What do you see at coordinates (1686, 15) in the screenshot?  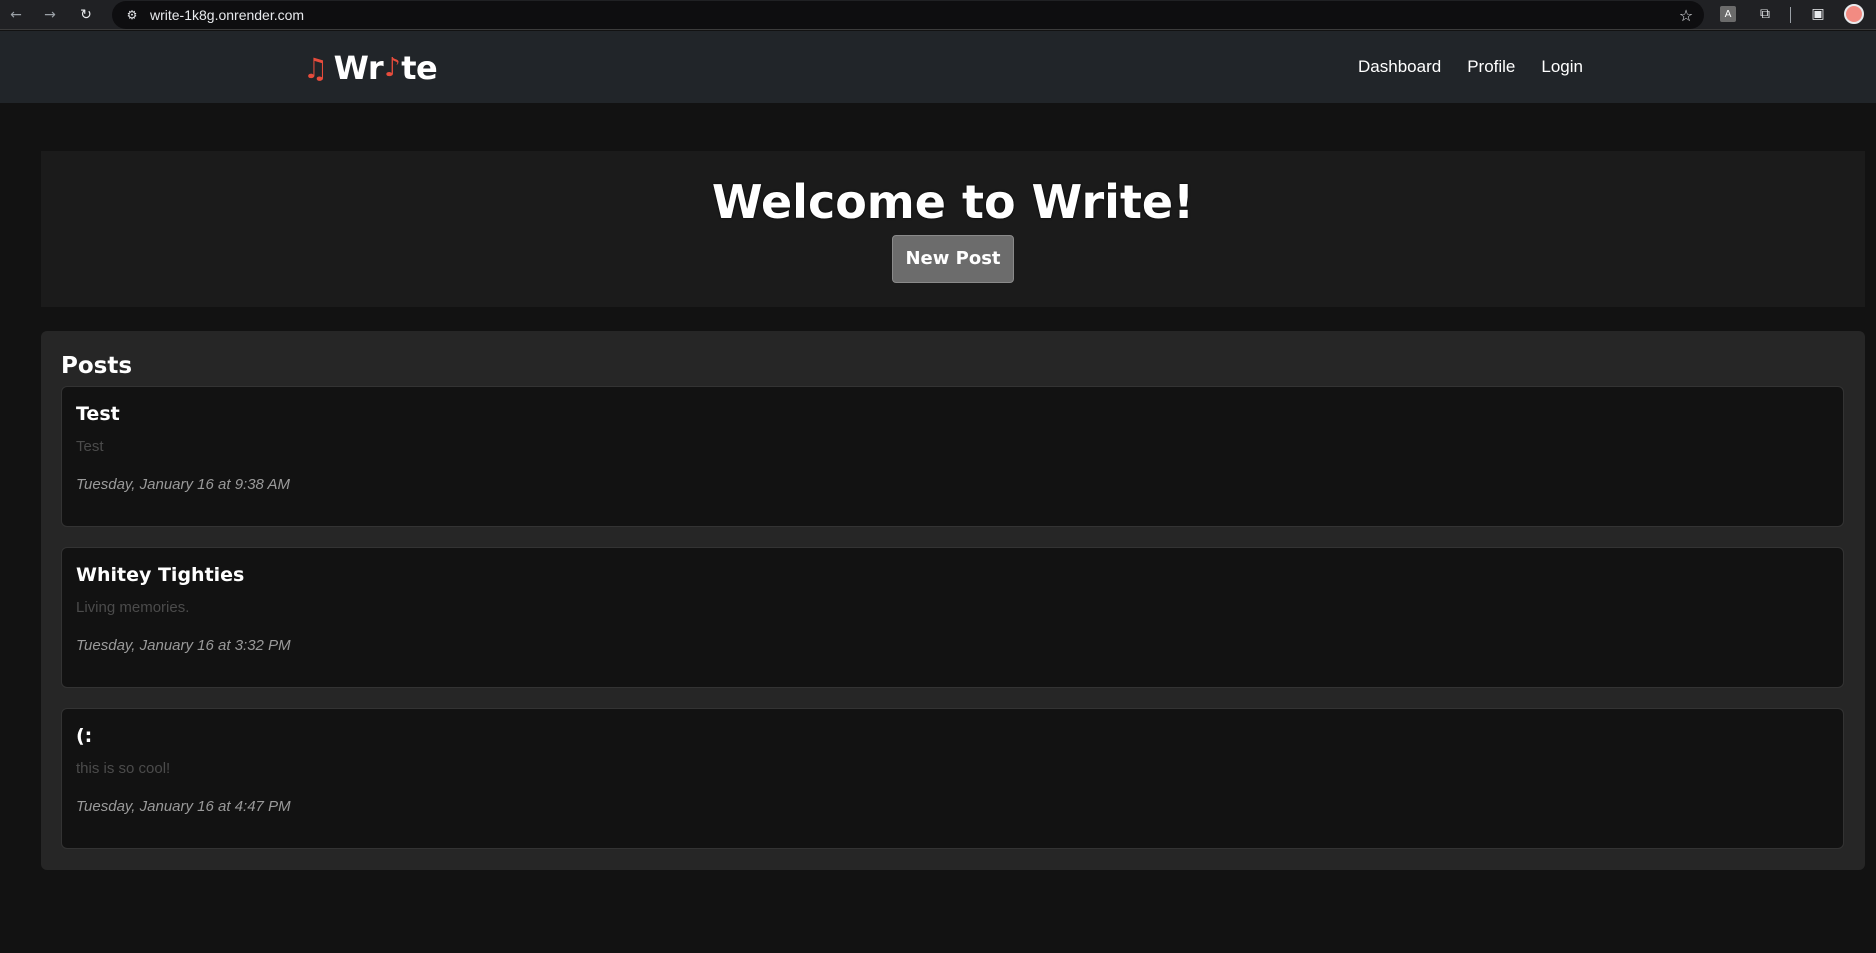 I see `bookmark-star-icon: ☆` at bounding box center [1686, 15].